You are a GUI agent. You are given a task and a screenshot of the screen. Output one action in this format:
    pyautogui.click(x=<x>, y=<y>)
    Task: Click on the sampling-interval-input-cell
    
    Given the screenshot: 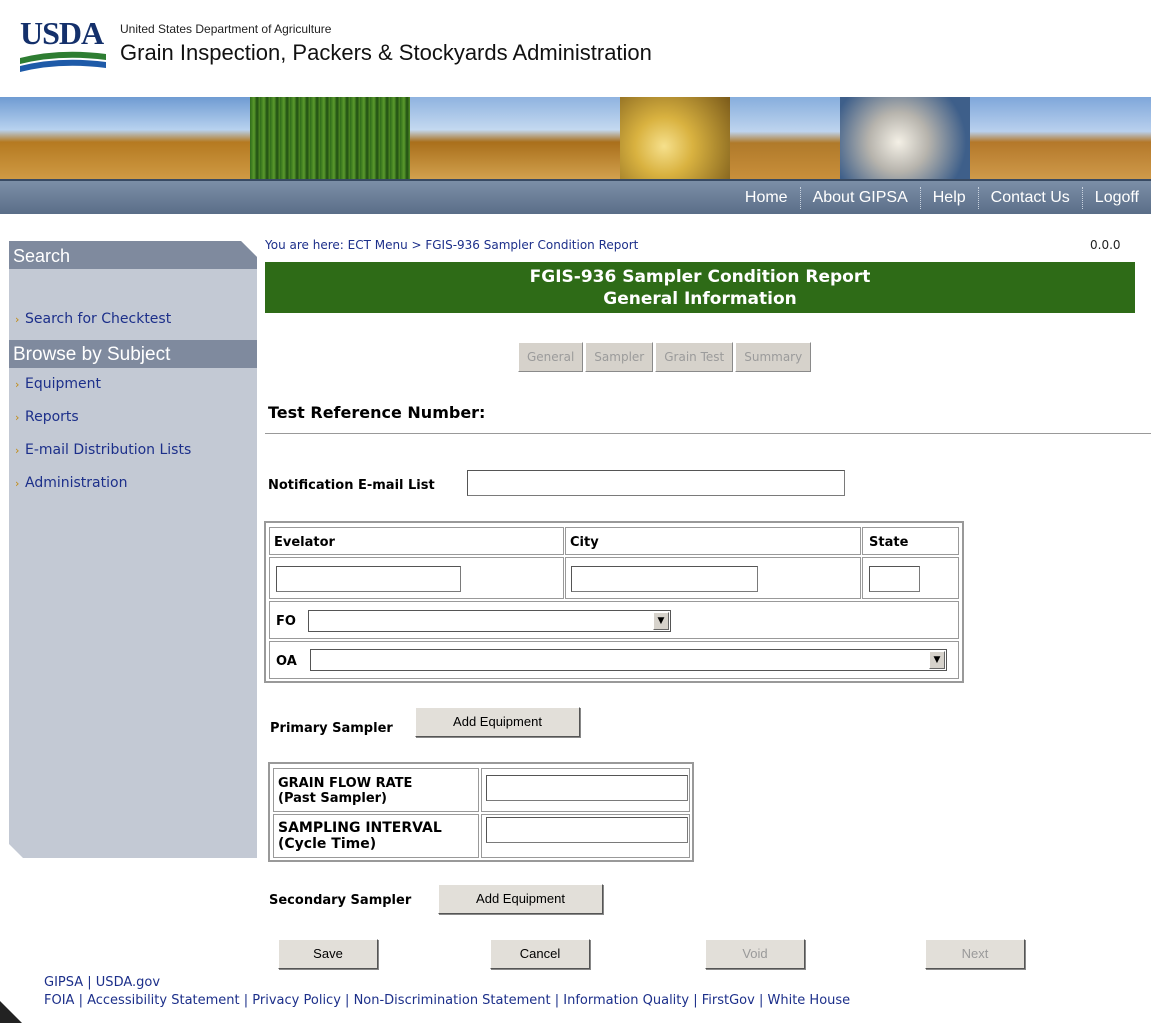 What is the action you would take?
    pyautogui.click(x=585, y=836)
    